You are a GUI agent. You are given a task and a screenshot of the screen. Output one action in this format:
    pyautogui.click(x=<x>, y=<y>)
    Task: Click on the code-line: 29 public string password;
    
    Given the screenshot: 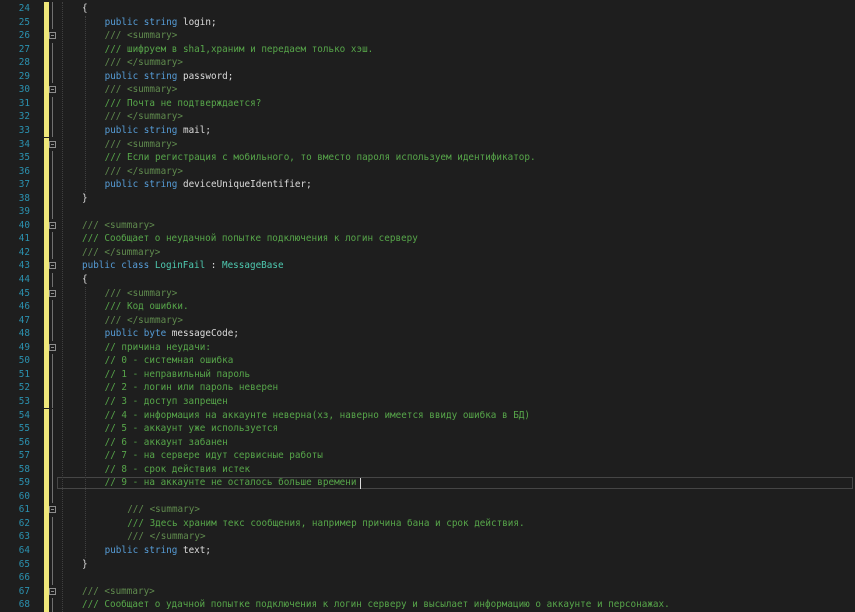 What is the action you would take?
    pyautogui.click(x=427, y=76)
    